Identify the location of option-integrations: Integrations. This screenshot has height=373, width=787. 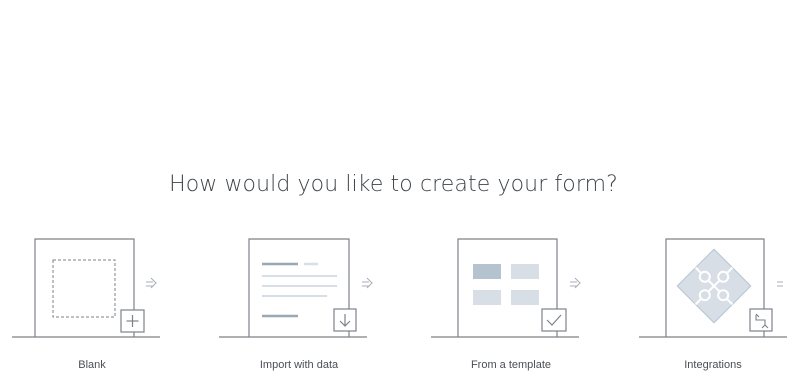
(713, 301).